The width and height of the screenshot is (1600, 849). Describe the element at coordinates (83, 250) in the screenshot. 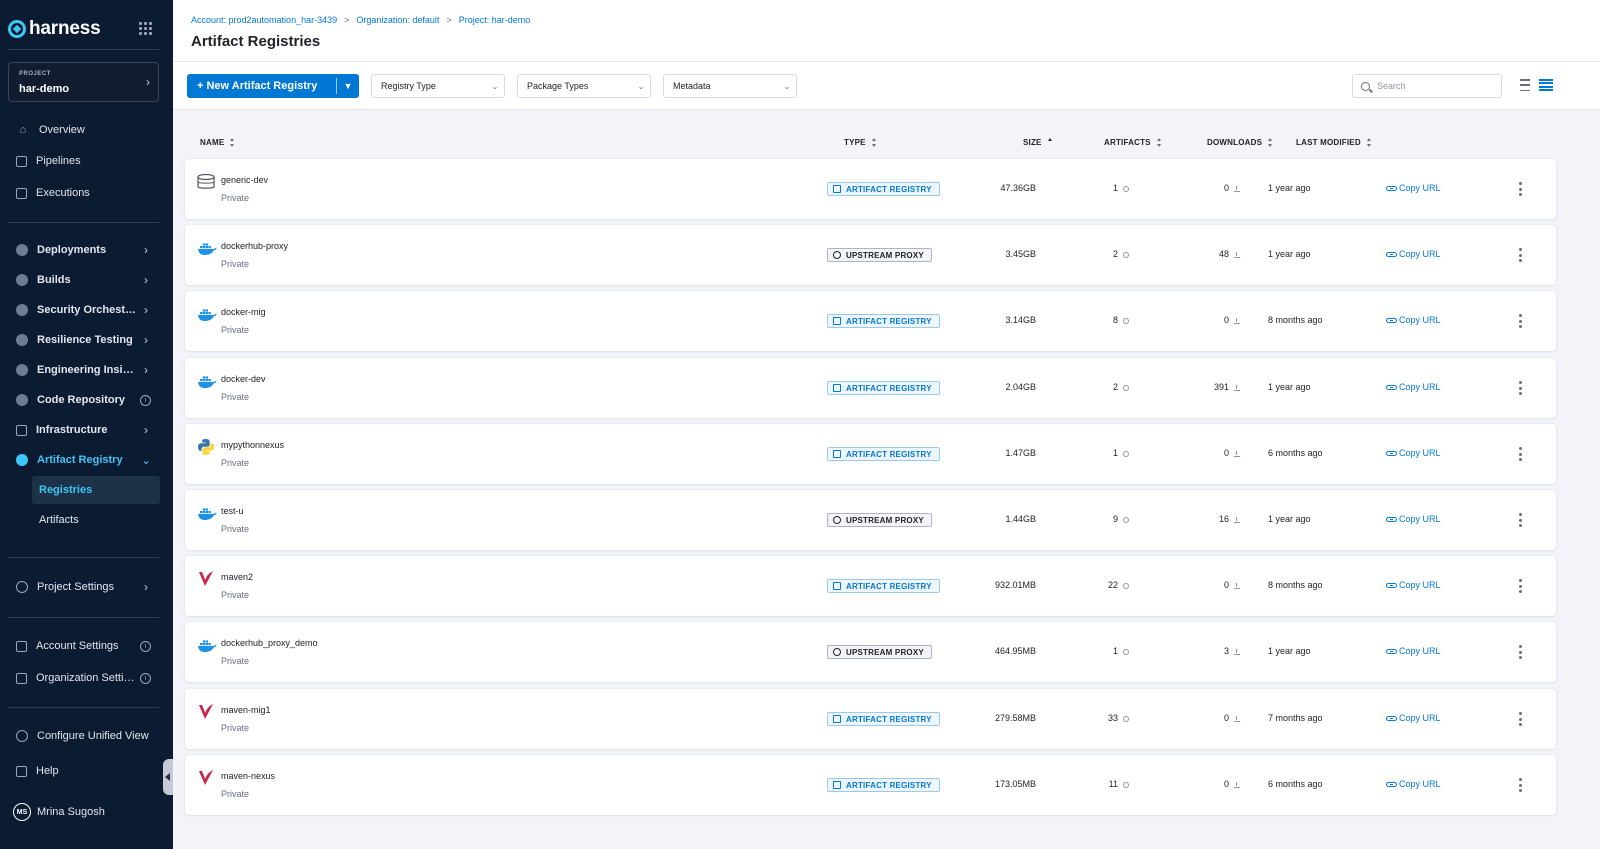

I see `sidebar-item-deployments: Deployments ›` at that location.